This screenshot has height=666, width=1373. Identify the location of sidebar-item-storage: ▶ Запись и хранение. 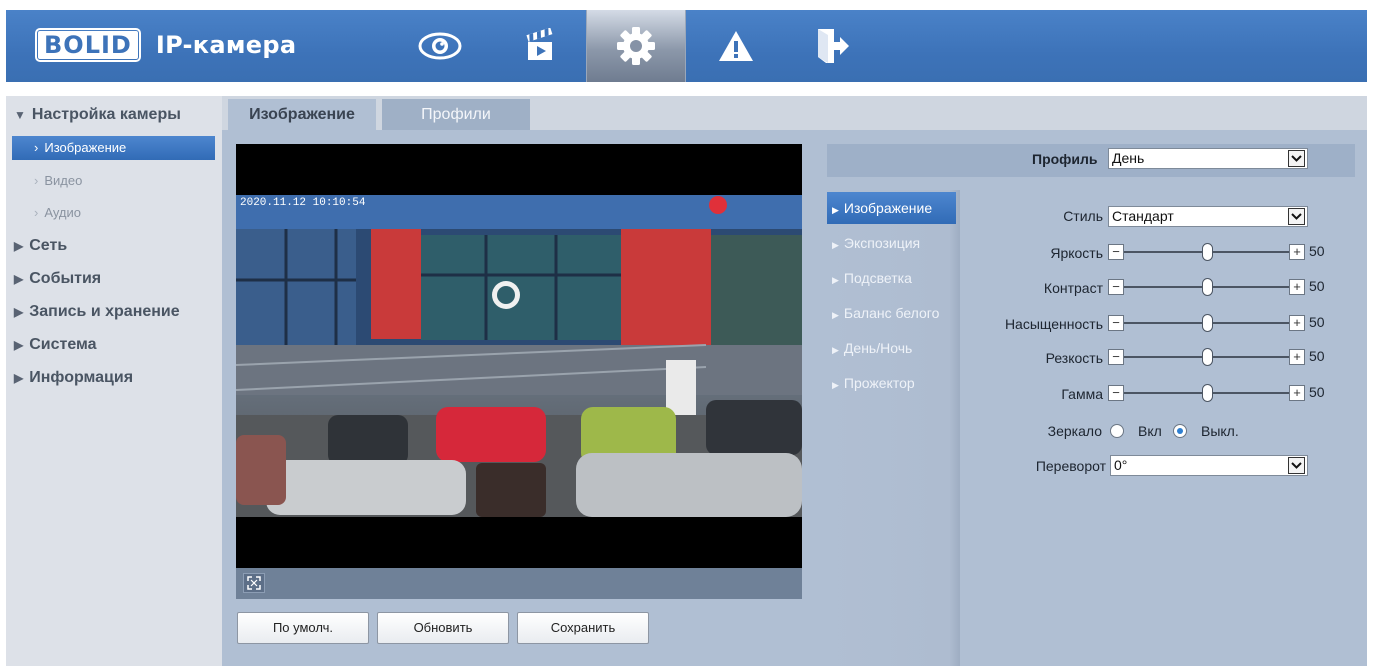
(97, 312).